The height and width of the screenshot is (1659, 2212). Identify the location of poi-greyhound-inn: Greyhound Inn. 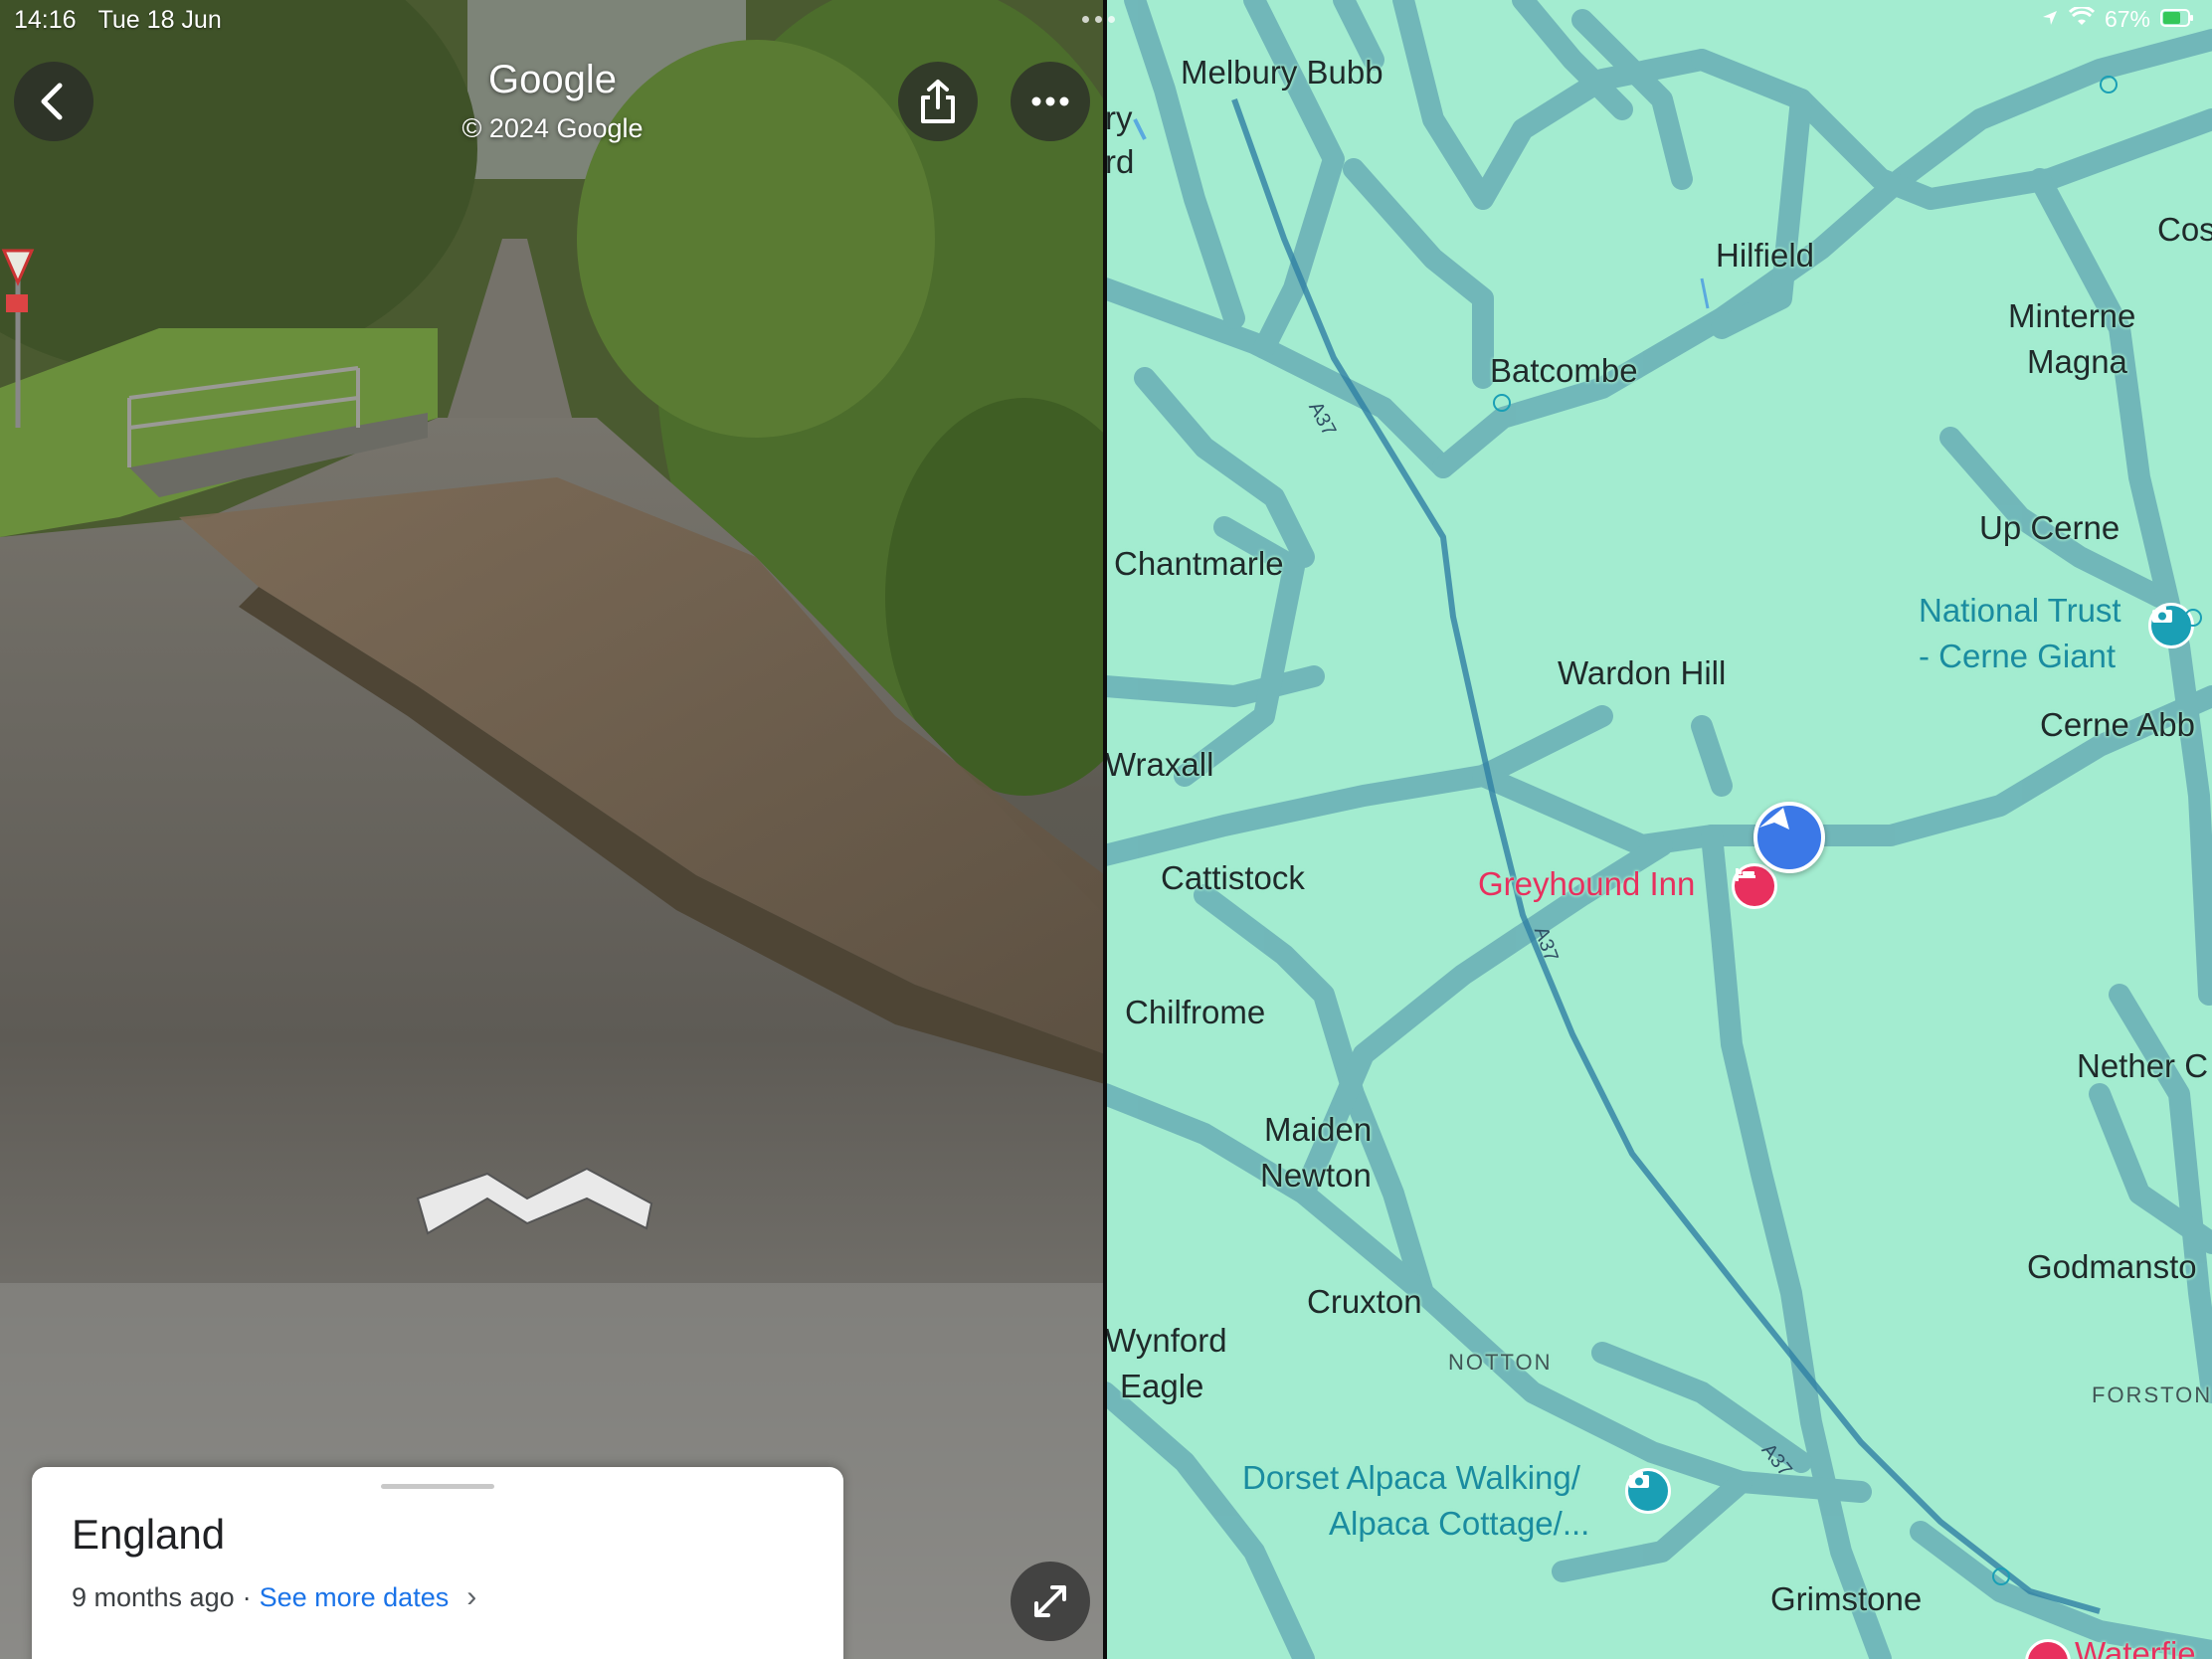
(1586, 884).